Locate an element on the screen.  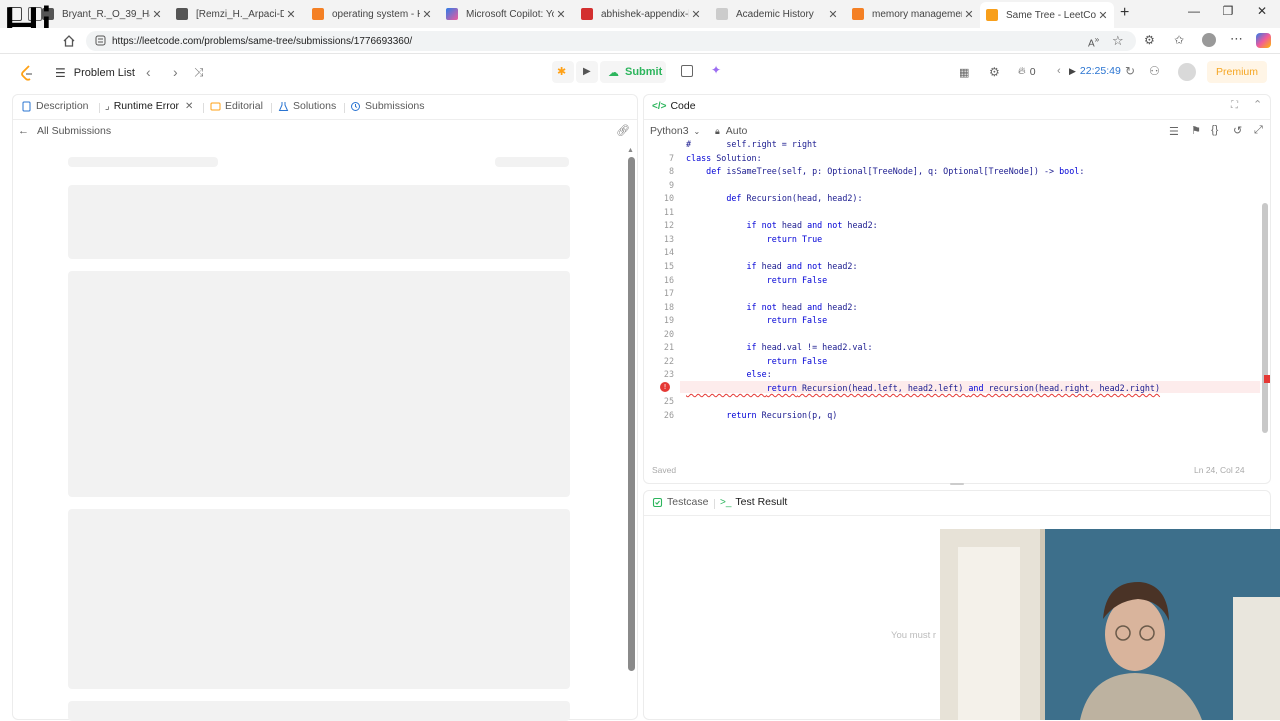
previous-problem-icon: ‹ is located at coordinates (148, 72).